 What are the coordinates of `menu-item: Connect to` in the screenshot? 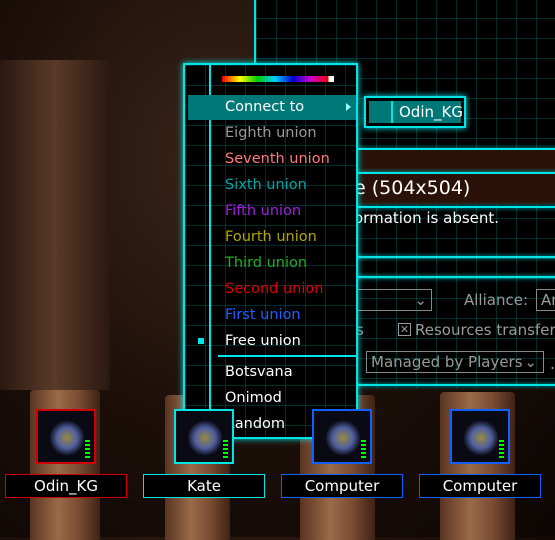 It's located at (272, 107).